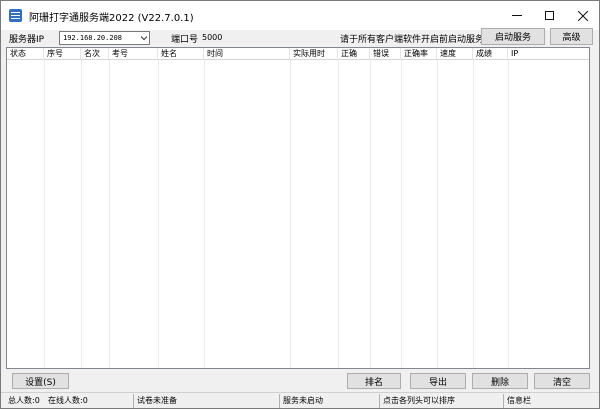 This screenshot has width=600, height=409. Describe the element at coordinates (27, 40) in the screenshot. I see `server-ip-label: 服务器IP` at that location.